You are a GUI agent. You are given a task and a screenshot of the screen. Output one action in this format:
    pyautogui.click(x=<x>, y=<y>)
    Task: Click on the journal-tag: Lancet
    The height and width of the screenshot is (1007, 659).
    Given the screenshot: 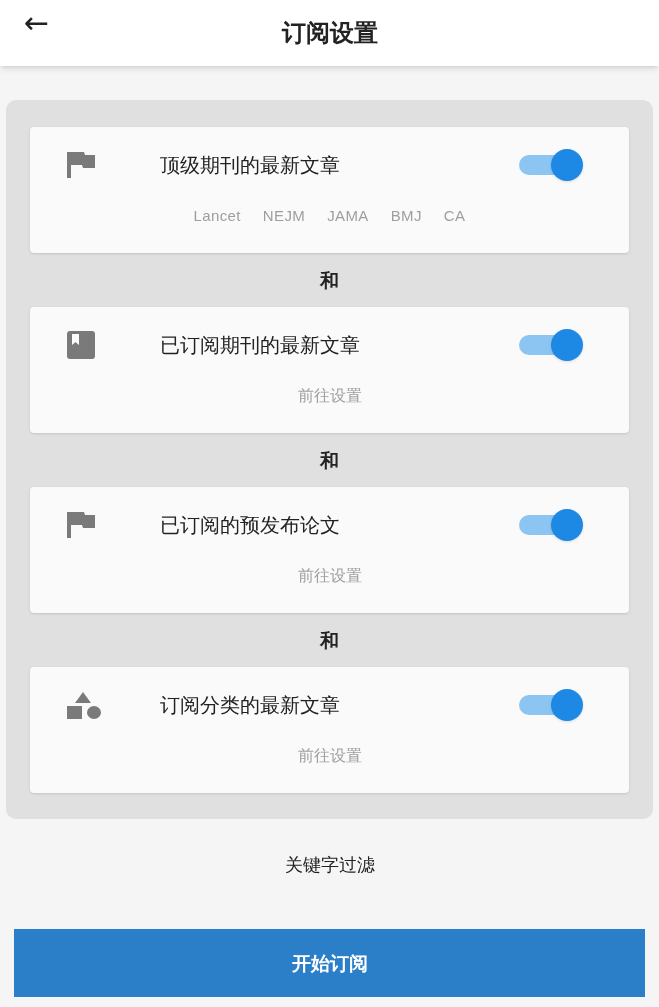 What is the action you would take?
    pyautogui.click(x=217, y=216)
    